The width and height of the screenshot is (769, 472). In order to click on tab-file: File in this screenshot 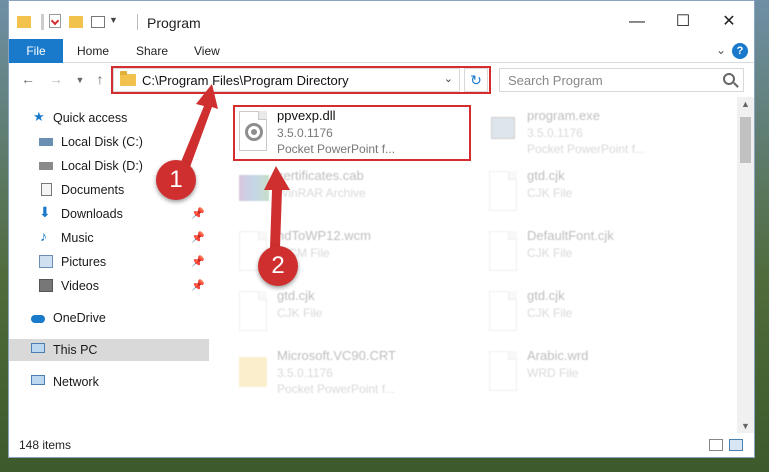, I will do `click(36, 51)`.